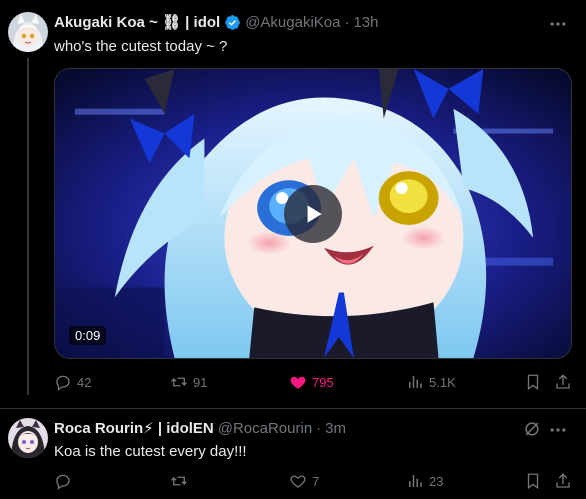 This screenshot has height=499, width=586. I want to click on action-bar: 42 91 795 5.1K, so click(313, 382).